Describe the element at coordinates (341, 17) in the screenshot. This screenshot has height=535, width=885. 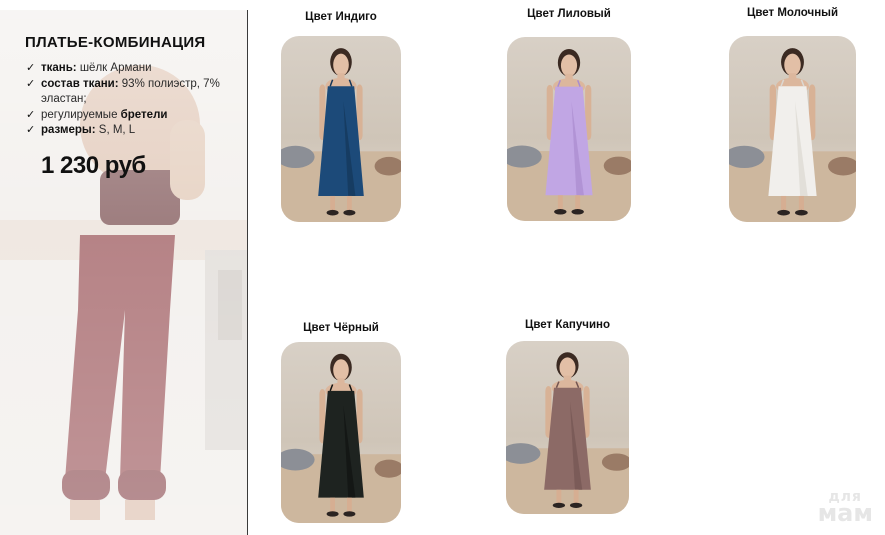
I see `color-label: Цвет Индиго` at that location.